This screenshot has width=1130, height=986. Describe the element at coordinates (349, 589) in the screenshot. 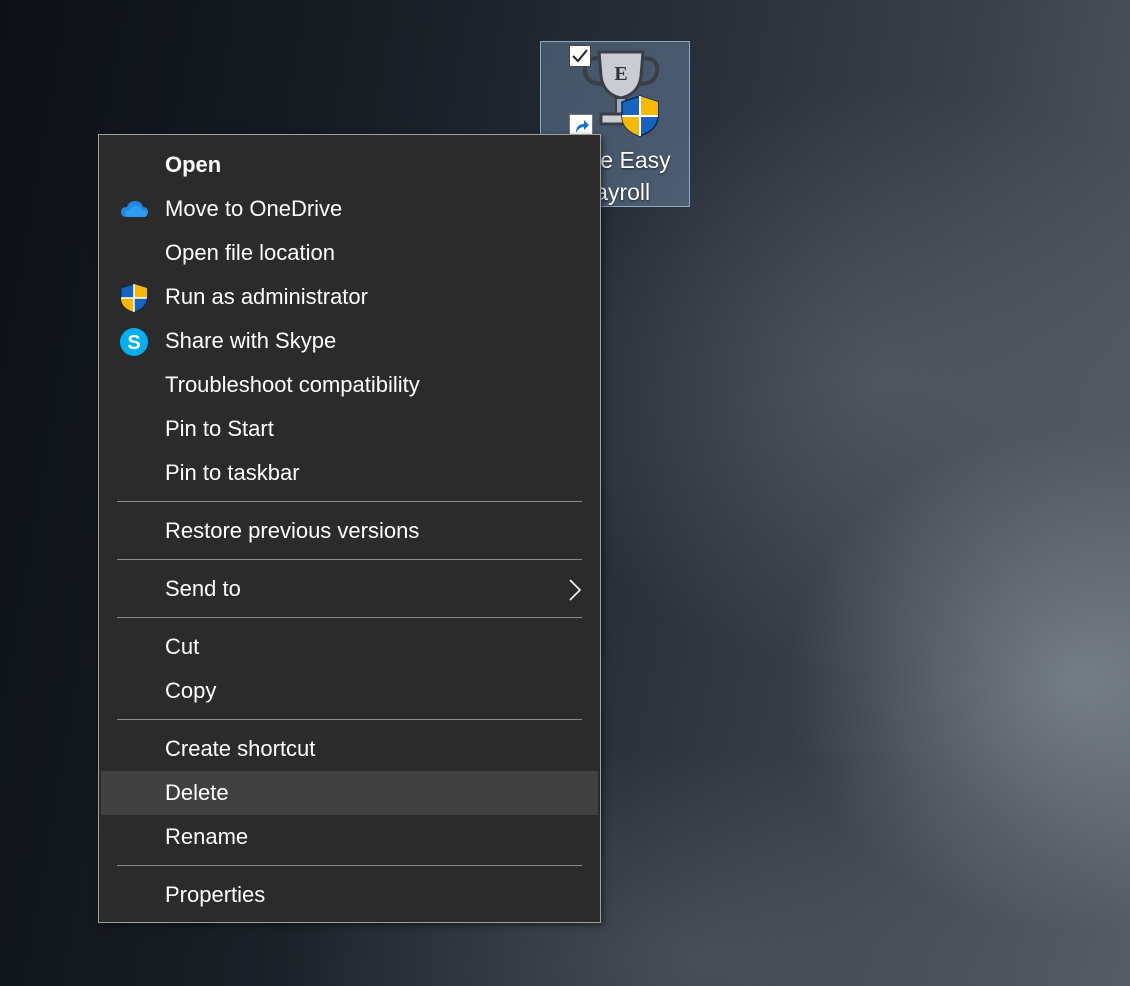

I see `menu-item-send-to: Send to` at that location.